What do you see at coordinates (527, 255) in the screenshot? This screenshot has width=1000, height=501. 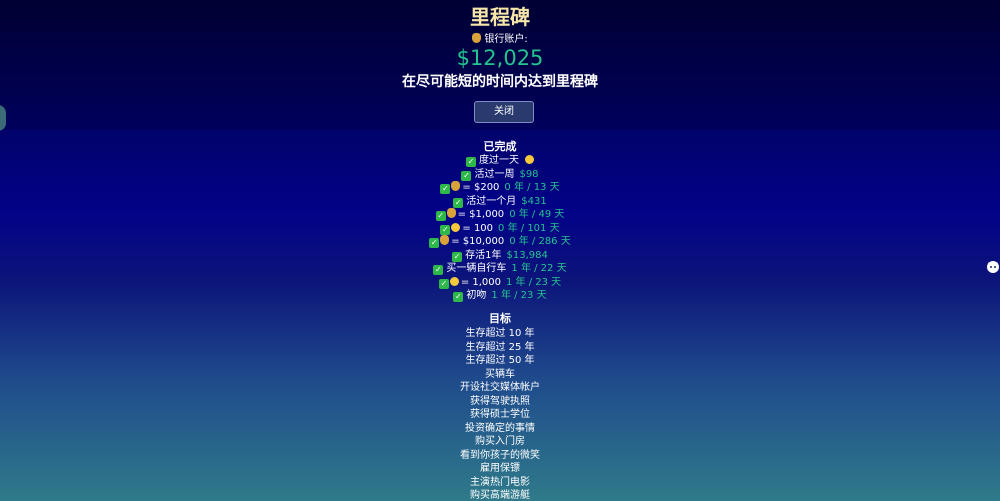 I see `completed-item-value: $13,984` at bounding box center [527, 255].